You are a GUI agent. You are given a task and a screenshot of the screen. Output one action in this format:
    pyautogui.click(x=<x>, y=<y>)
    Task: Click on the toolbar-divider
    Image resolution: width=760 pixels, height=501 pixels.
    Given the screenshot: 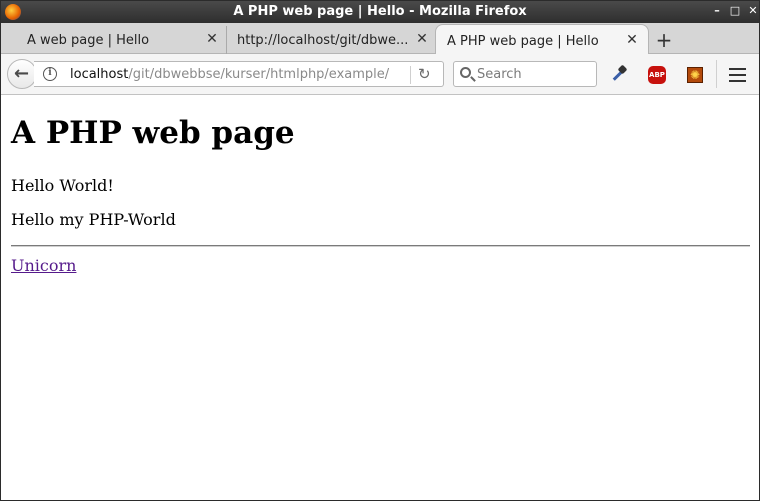 What is the action you would take?
    pyautogui.click(x=716, y=74)
    